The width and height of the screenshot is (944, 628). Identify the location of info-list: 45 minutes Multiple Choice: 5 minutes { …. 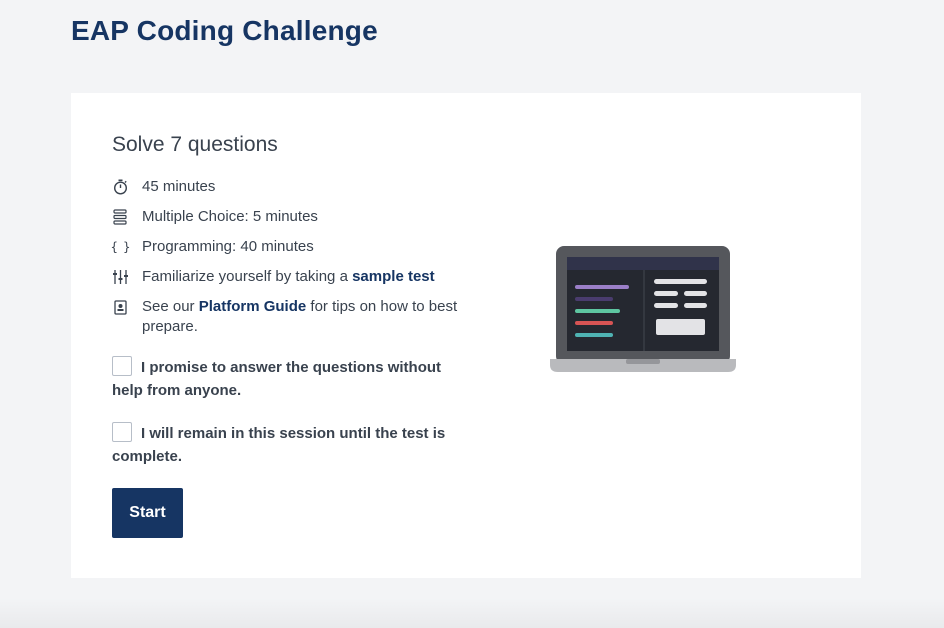
(291, 262).